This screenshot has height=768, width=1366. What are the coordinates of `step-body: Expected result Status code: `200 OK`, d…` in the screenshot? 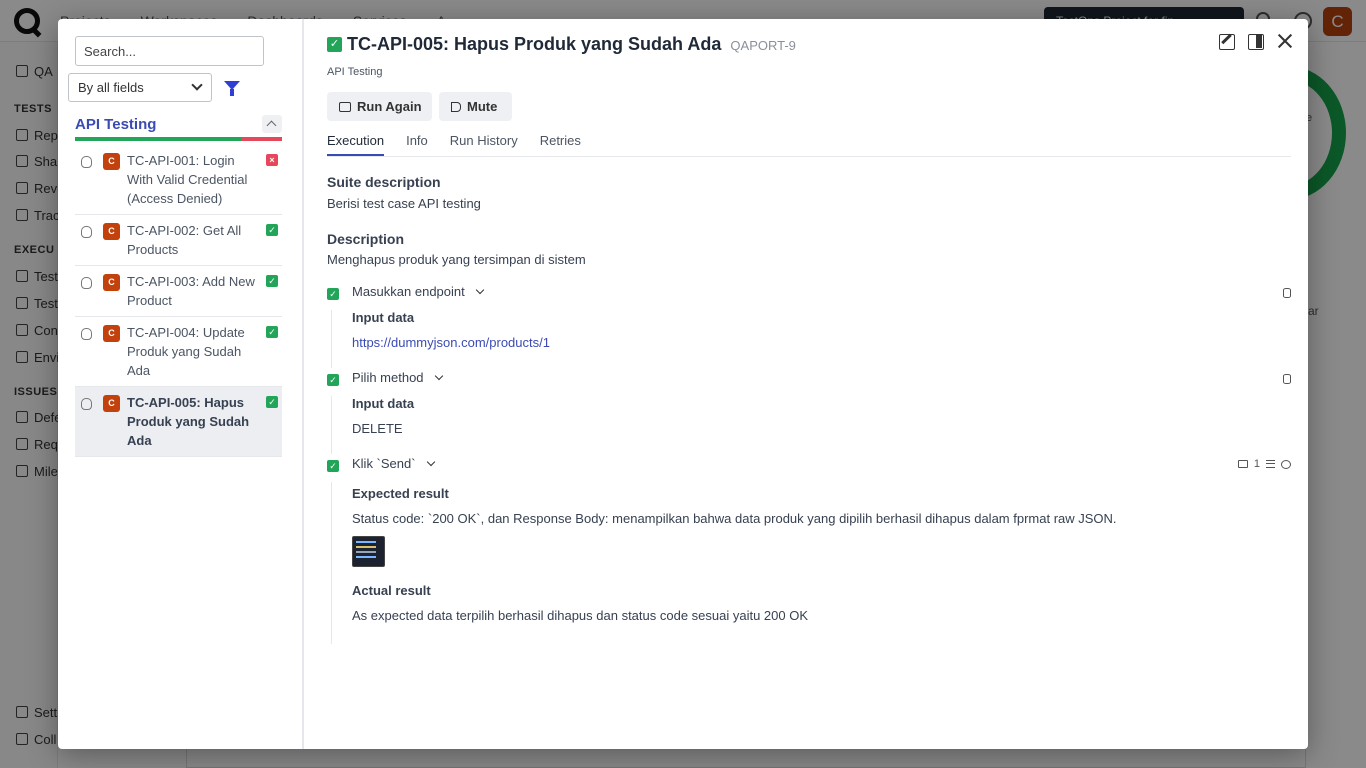 It's located at (724, 563).